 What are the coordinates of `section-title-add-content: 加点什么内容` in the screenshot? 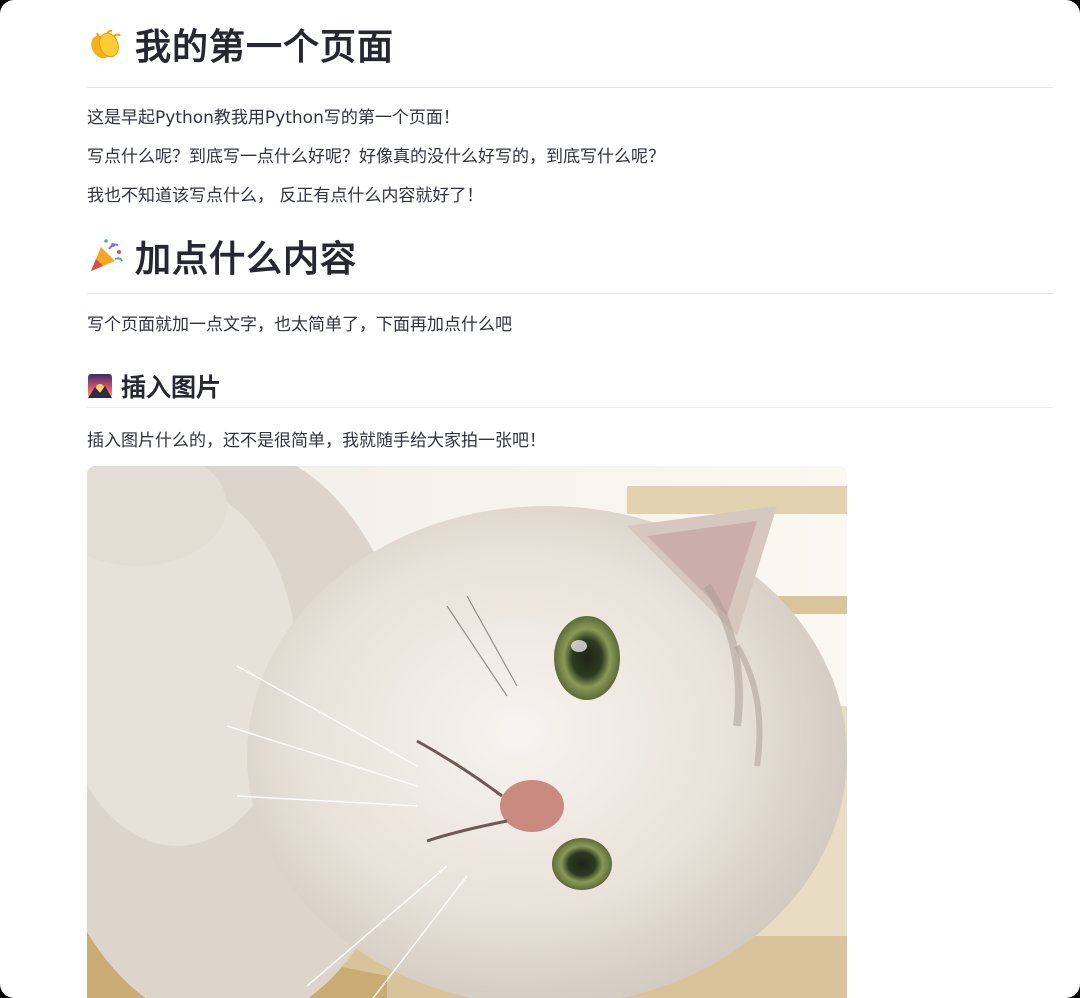 It's located at (246, 259).